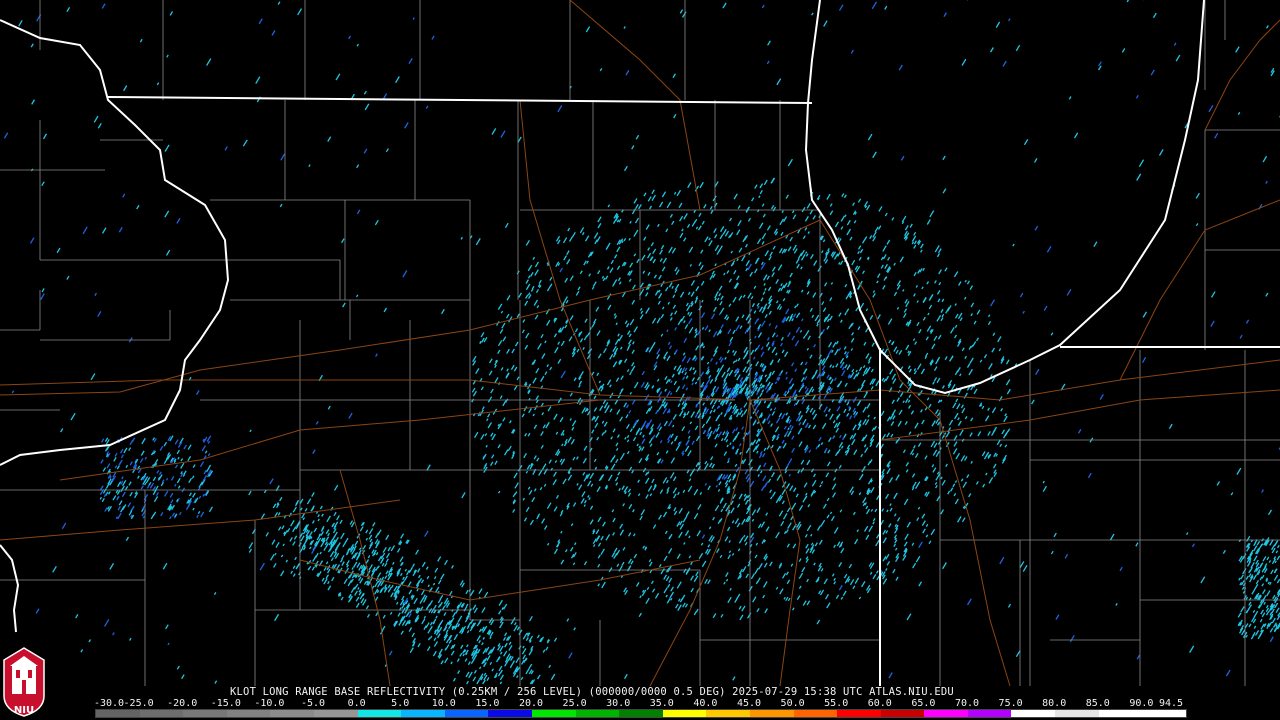  Describe the element at coordinates (1010, 703) in the screenshot. I see `legend-tick-label: 75.0` at that location.